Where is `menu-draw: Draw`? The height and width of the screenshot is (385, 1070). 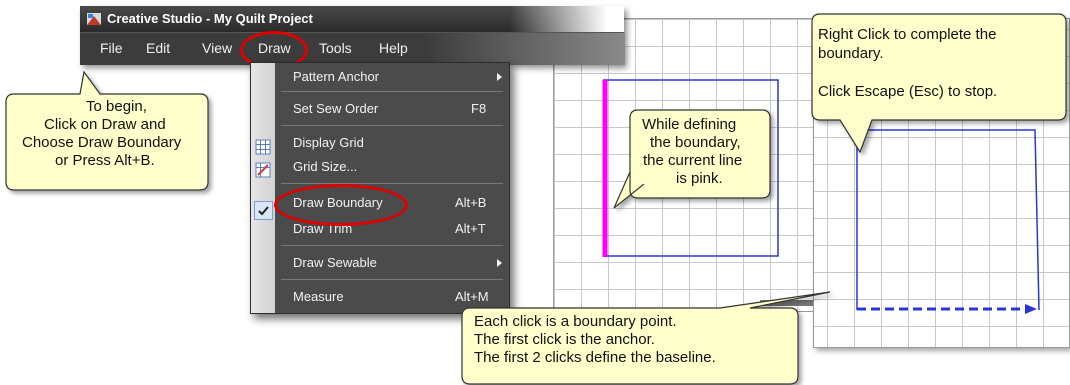 menu-draw: Draw is located at coordinates (274, 48).